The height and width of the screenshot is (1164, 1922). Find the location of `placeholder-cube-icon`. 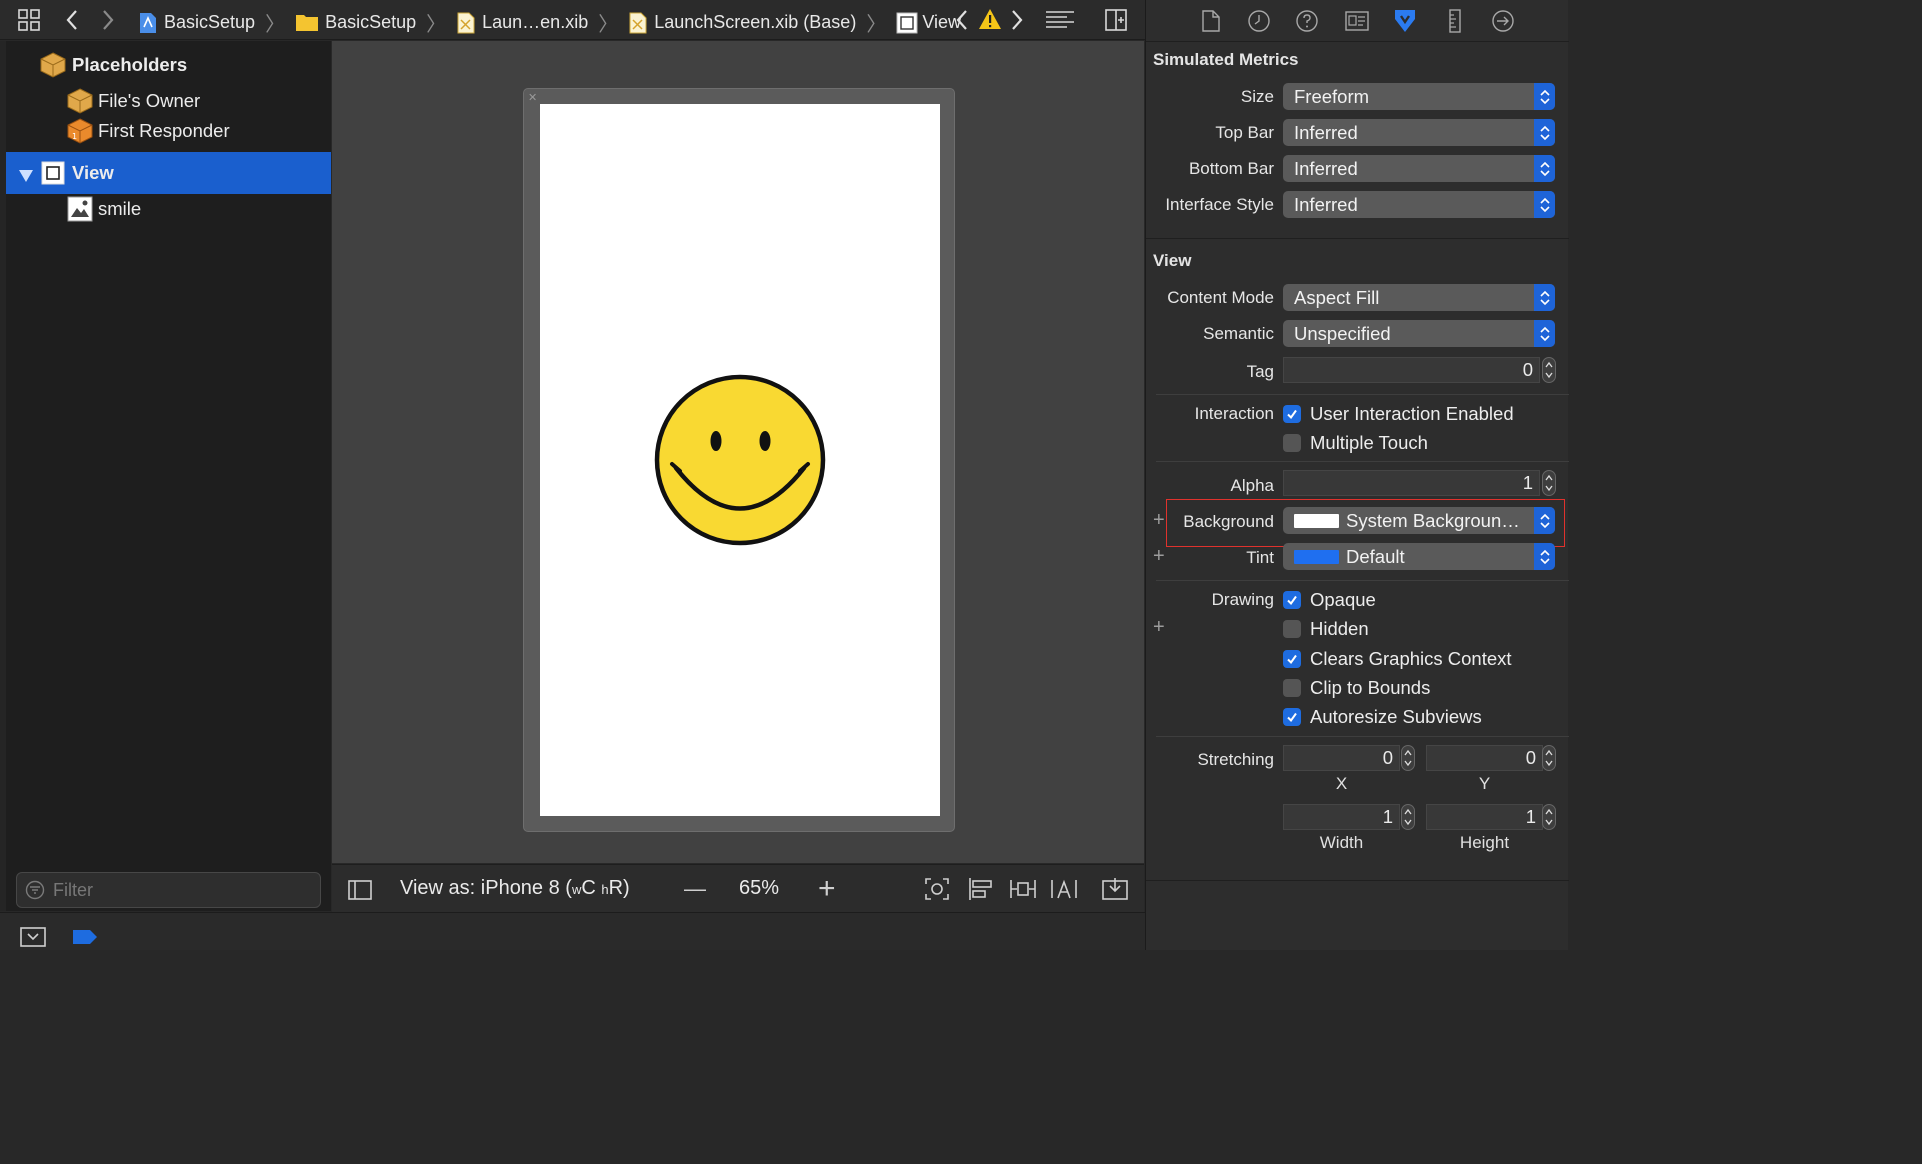

placeholder-cube-icon is located at coordinates (53, 67).